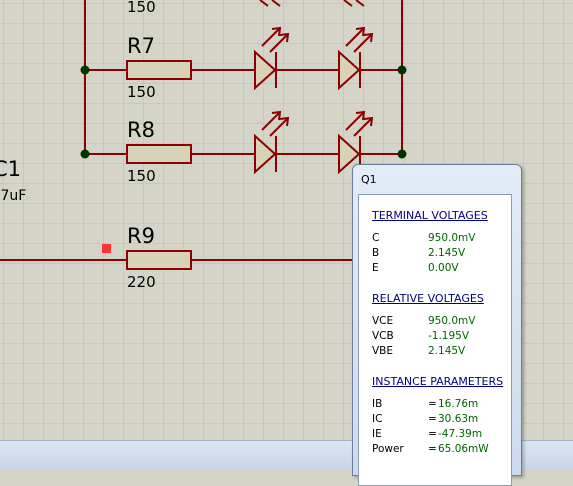  Describe the element at coordinates (377, 434) in the screenshot. I see `param-label: IE` at that location.